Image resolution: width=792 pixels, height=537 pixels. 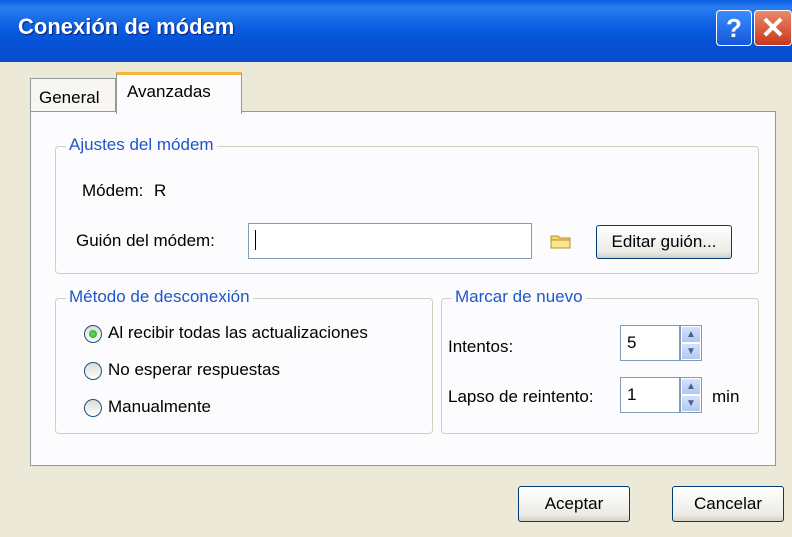 What do you see at coordinates (159, 297) in the screenshot?
I see `disconnect-legend: Método de desconexión` at bounding box center [159, 297].